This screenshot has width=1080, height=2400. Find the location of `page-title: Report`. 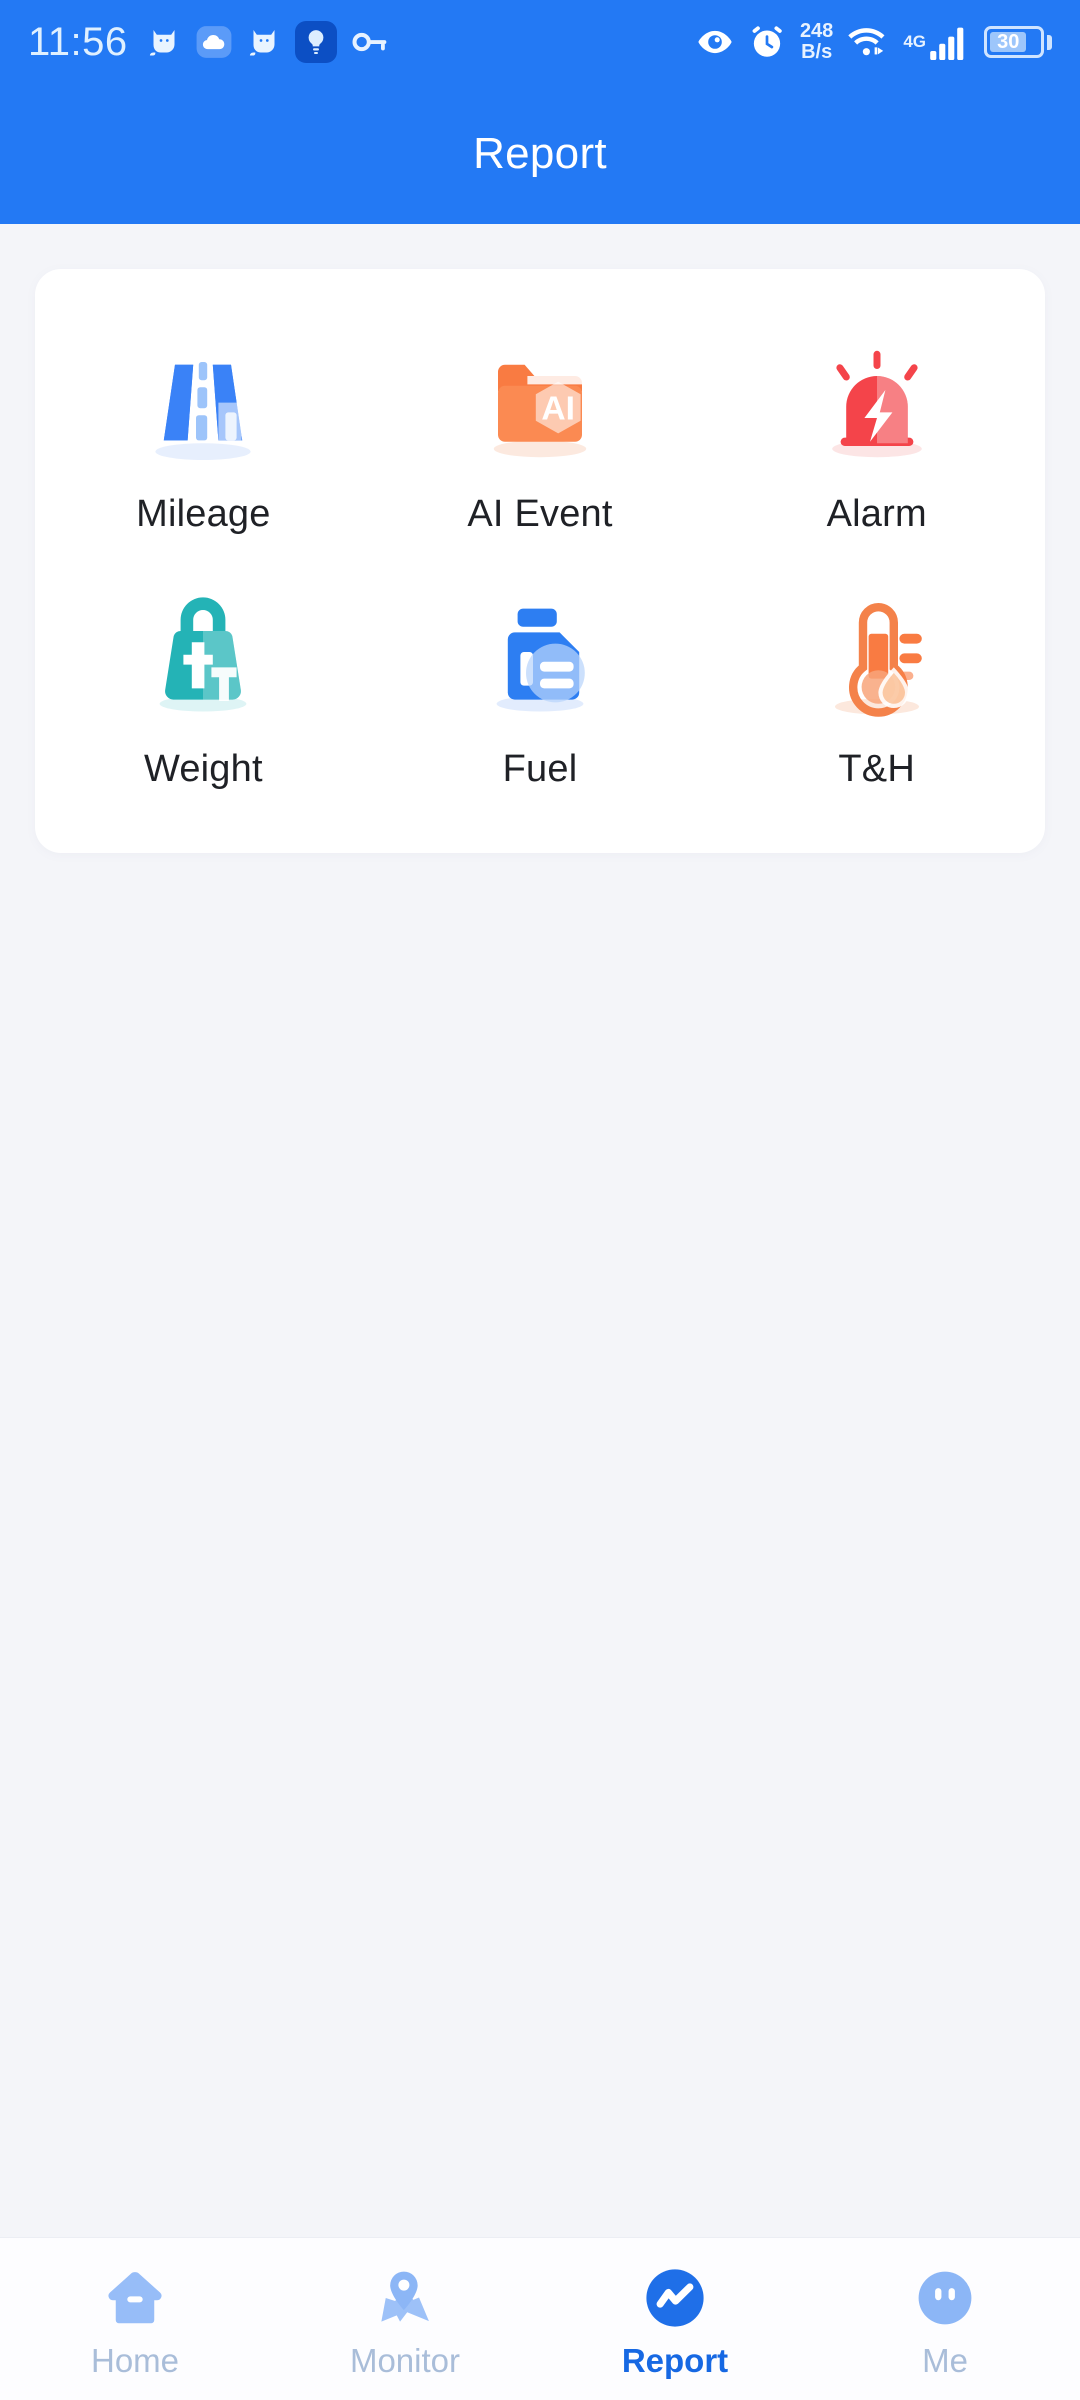

page-title: Report is located at coordinates (540, 153).